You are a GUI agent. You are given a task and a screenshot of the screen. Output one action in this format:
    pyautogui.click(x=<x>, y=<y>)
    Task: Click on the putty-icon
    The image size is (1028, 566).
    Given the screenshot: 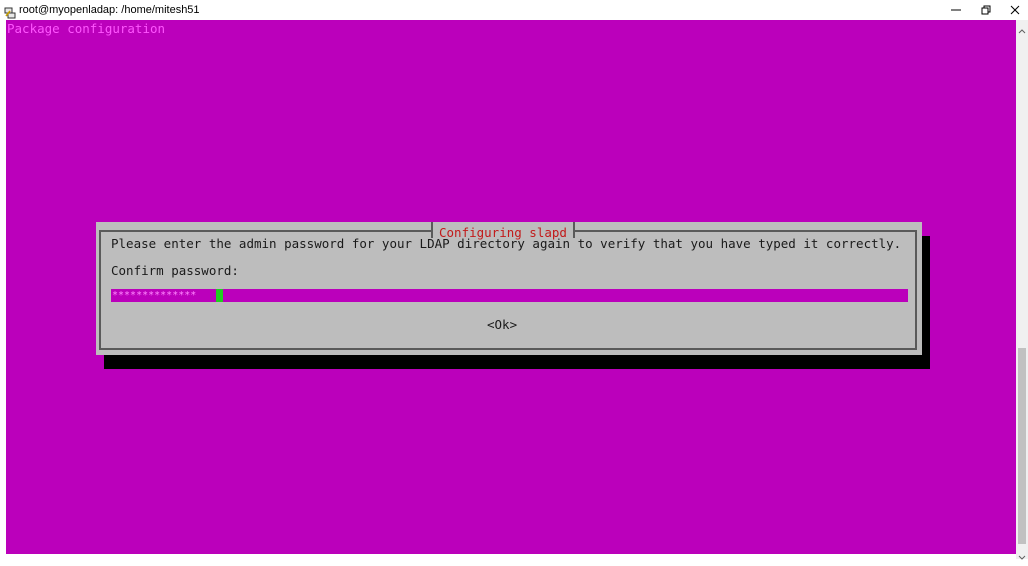 What is the action you would take?
    pyautogui.click(x=10, y=11)
    